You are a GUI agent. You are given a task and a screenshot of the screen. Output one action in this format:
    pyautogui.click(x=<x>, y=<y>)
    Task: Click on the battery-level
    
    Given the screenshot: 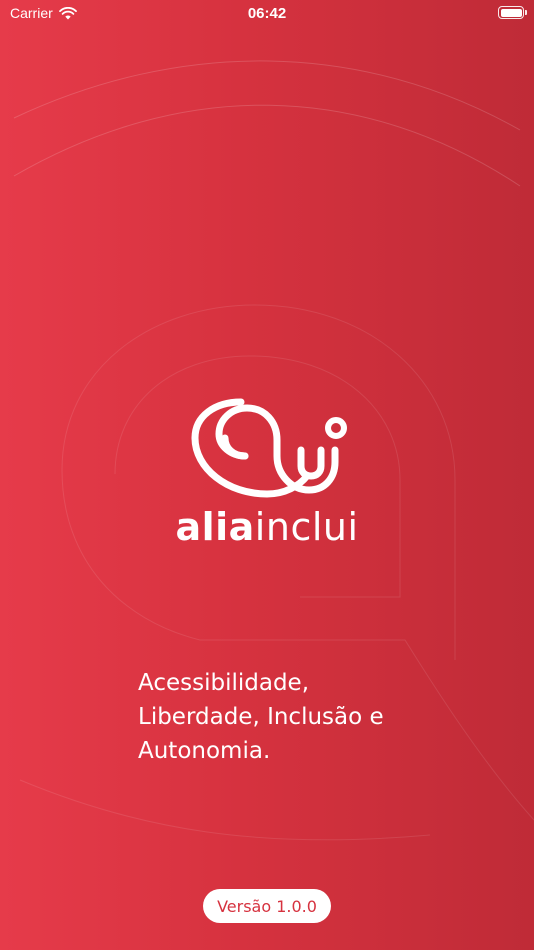 What is the action you would take?
    pyautogui.click(x=511, y=12)
    